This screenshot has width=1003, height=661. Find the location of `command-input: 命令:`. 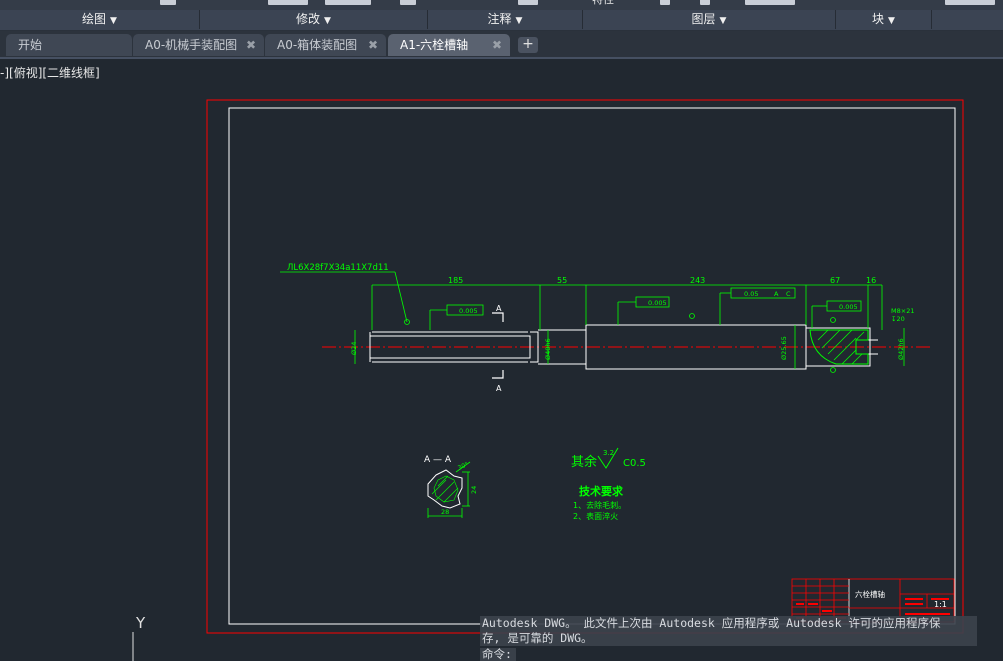

command-input: 命令: is located at coordinates (498, 654).